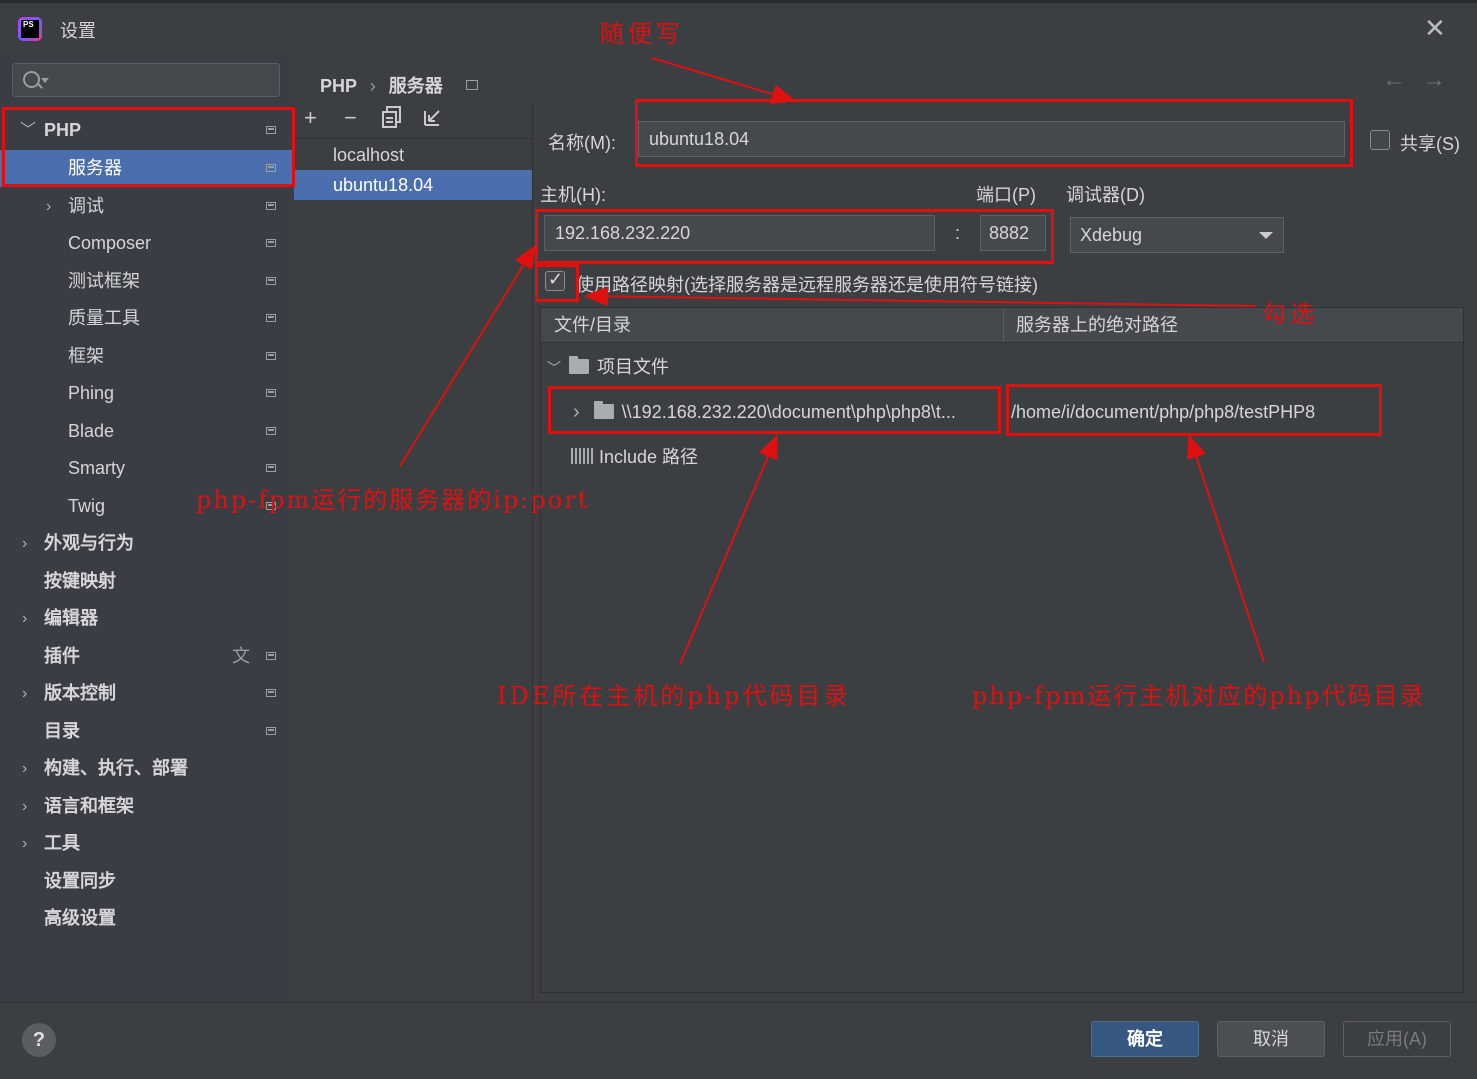 The image size is (1477, 1079). Describe the element at coordinates (1397, 1039) in the screenshot. I see `apply-button: 应用(A)` at that location.